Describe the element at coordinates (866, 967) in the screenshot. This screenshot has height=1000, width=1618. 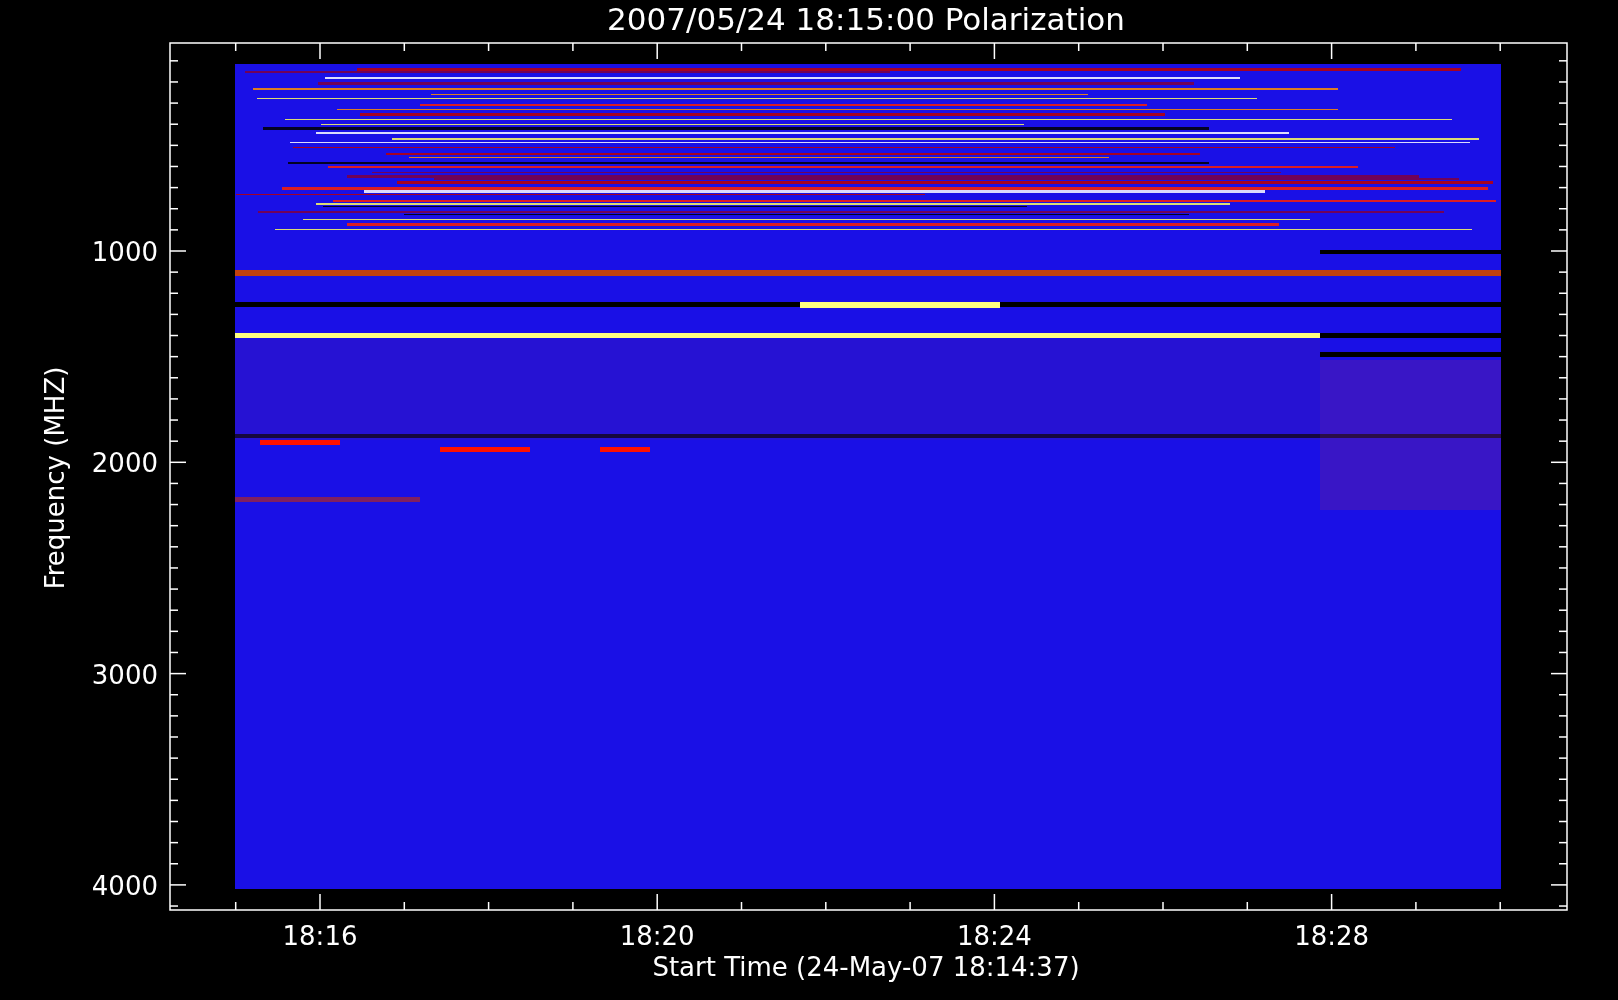
I see `x-axis-label: Start Time (24-May-07 18:14:37)` at that location.